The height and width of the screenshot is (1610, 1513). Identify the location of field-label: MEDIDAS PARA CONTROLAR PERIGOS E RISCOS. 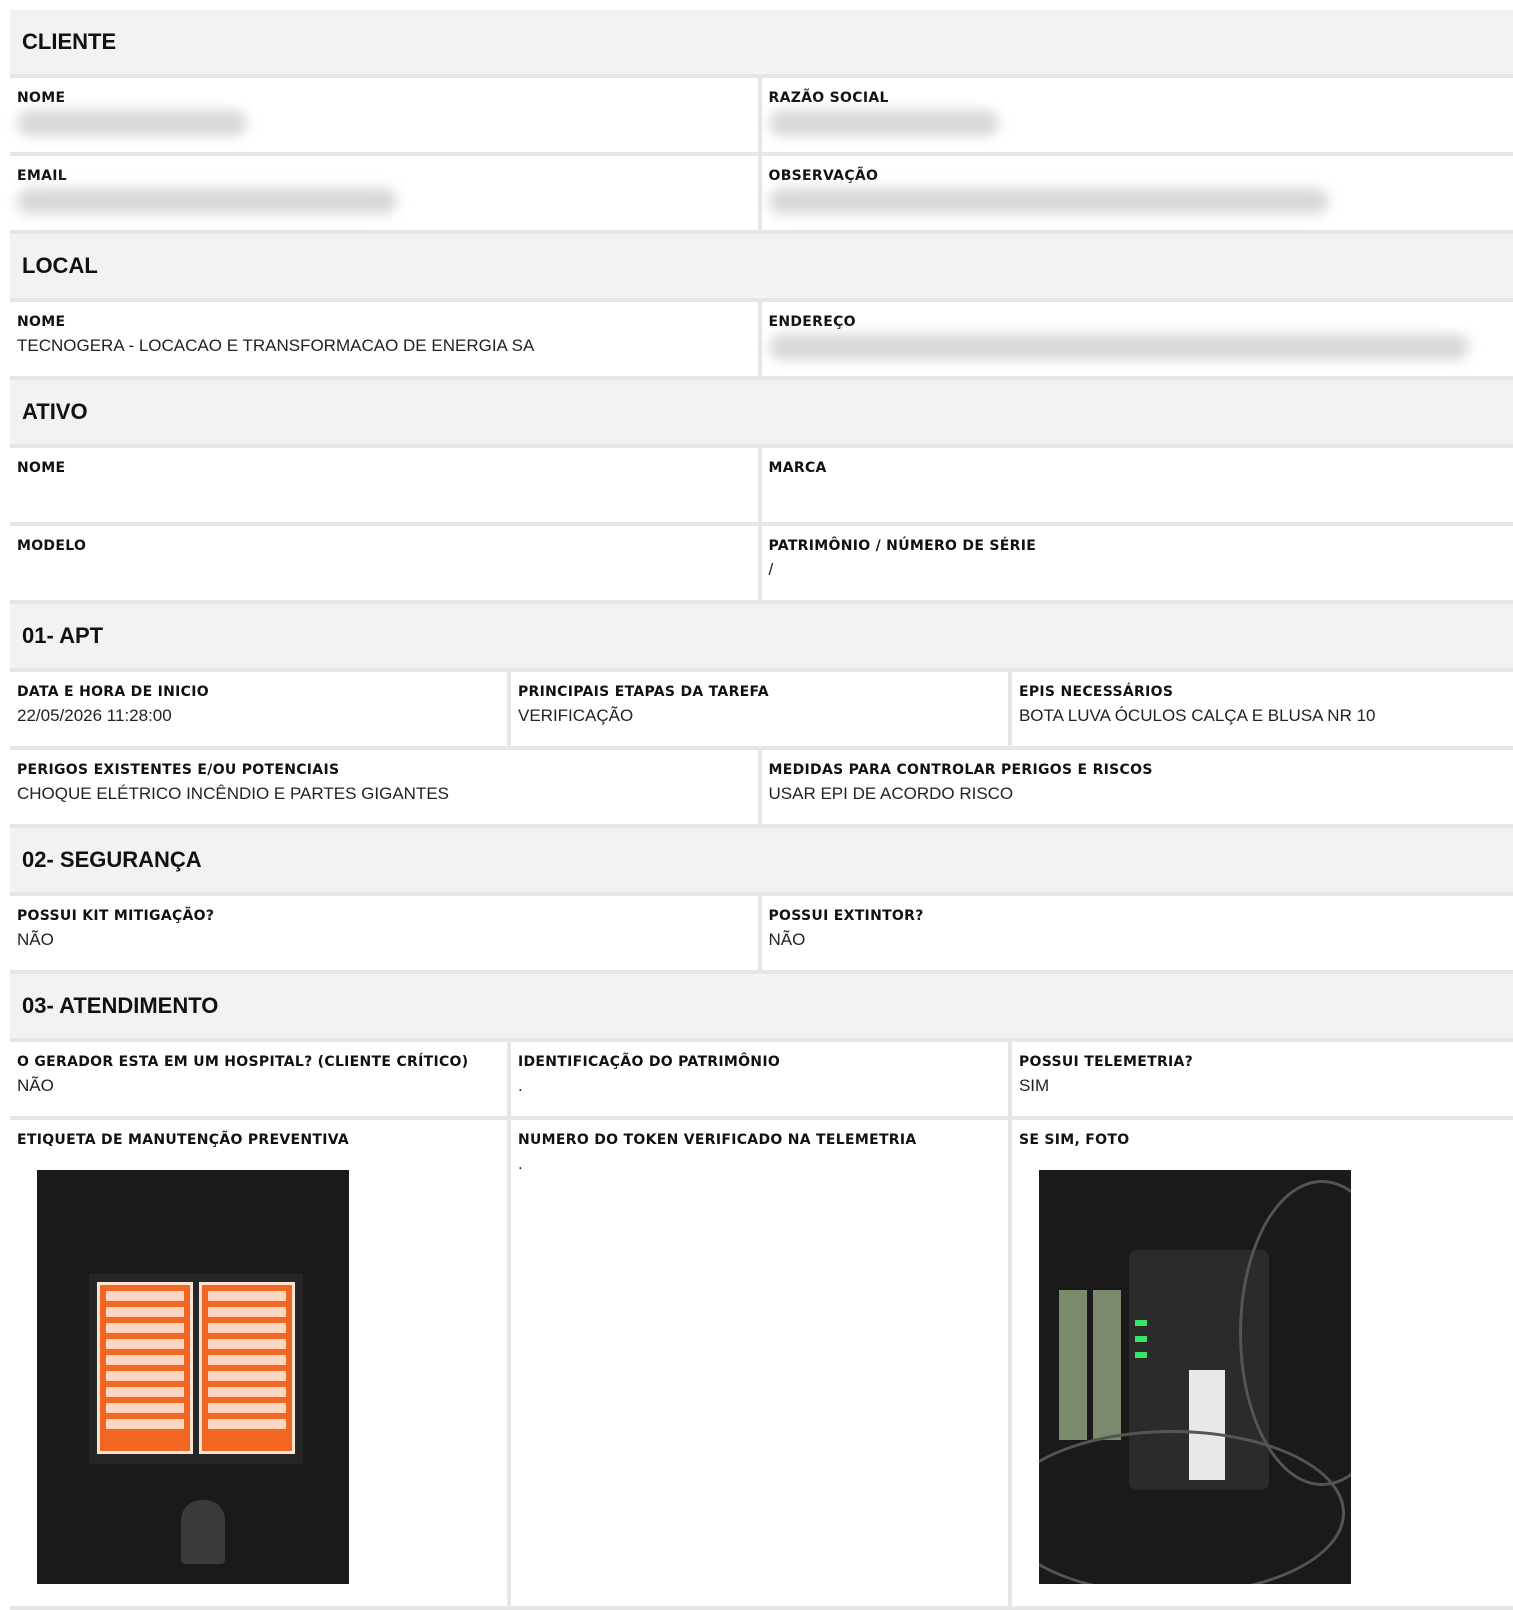
(1138, 770).